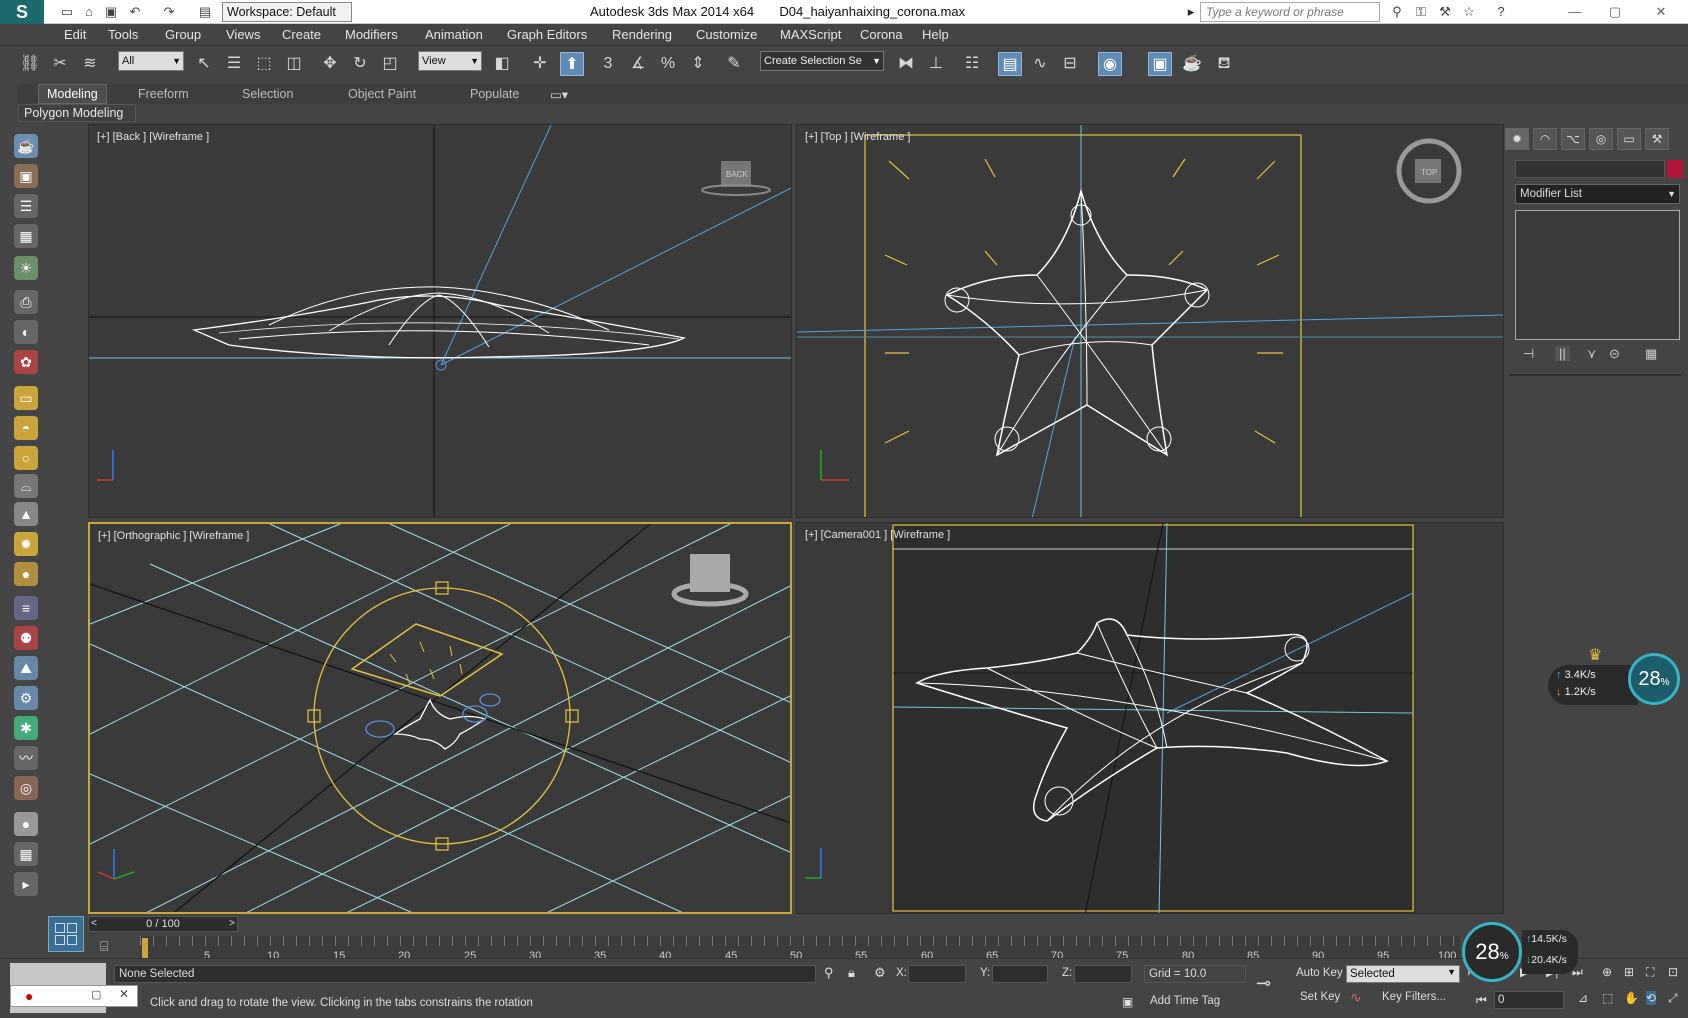  Describe the element at coordinates (26, 398) in the screenshot. I see `plane-icon: ▭` at that location.